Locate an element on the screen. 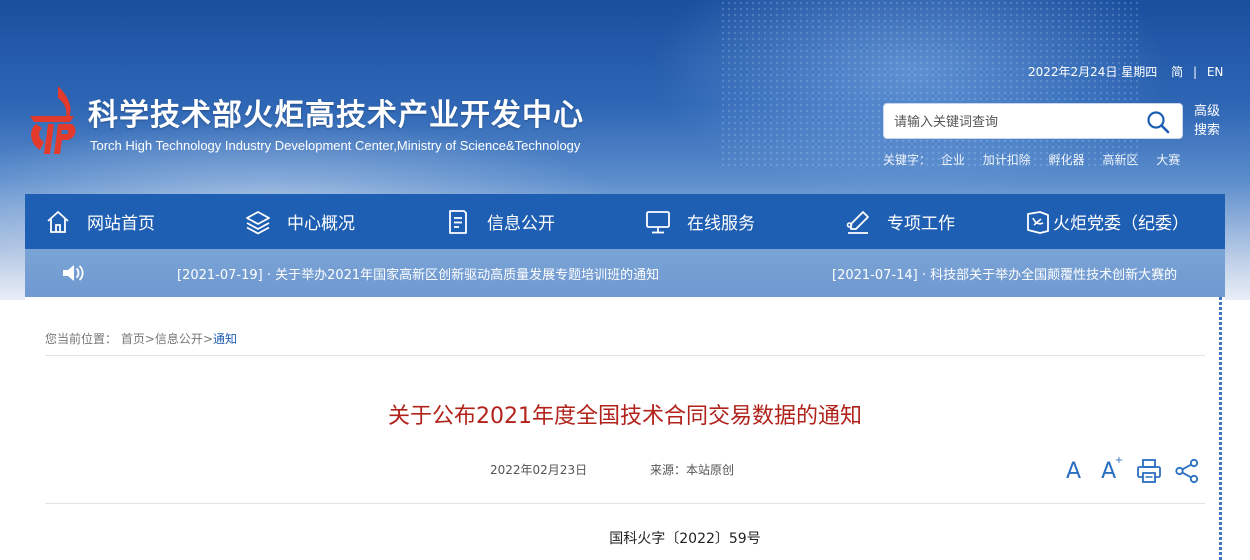 This screenshot has width=1250, height=560. keyword-link: 高新区 is located at coordinates (1120, 160).